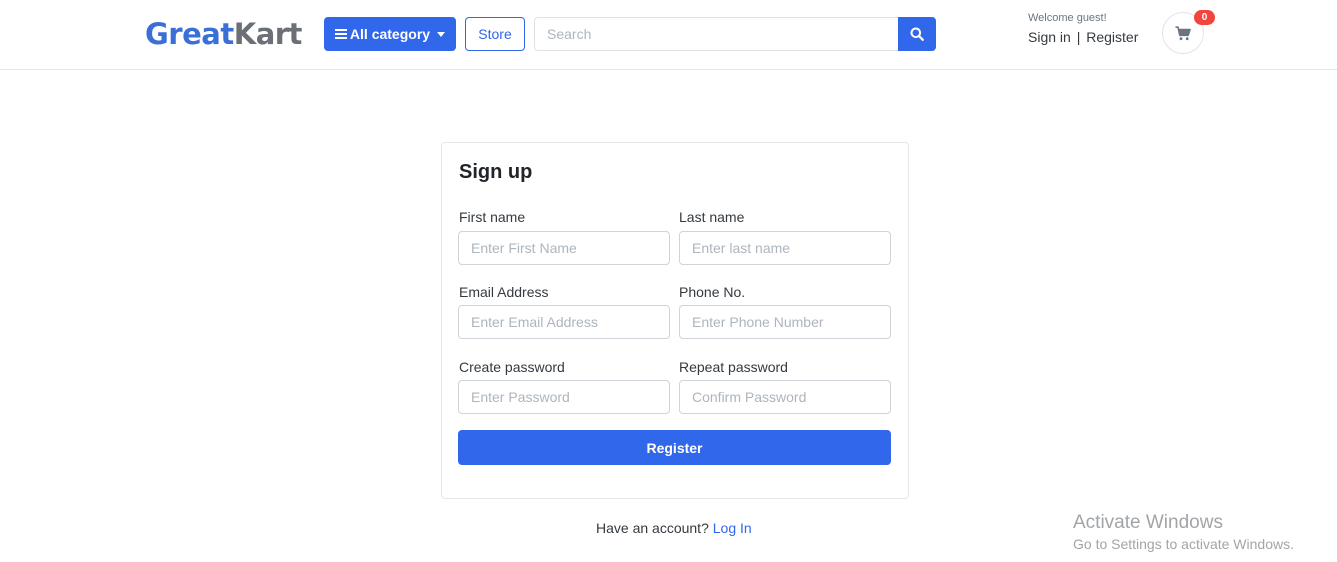  What do you see at coordinates (785, 397) in the screenshot?
I see `repeat-password-input` at bounding box center [785, 397].